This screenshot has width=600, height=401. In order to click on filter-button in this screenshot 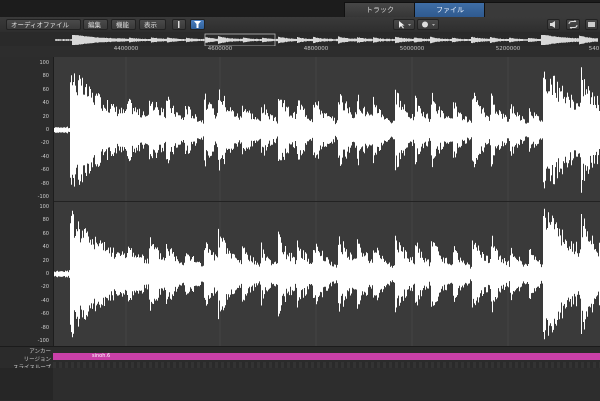, I will do `click(197, 24)`.